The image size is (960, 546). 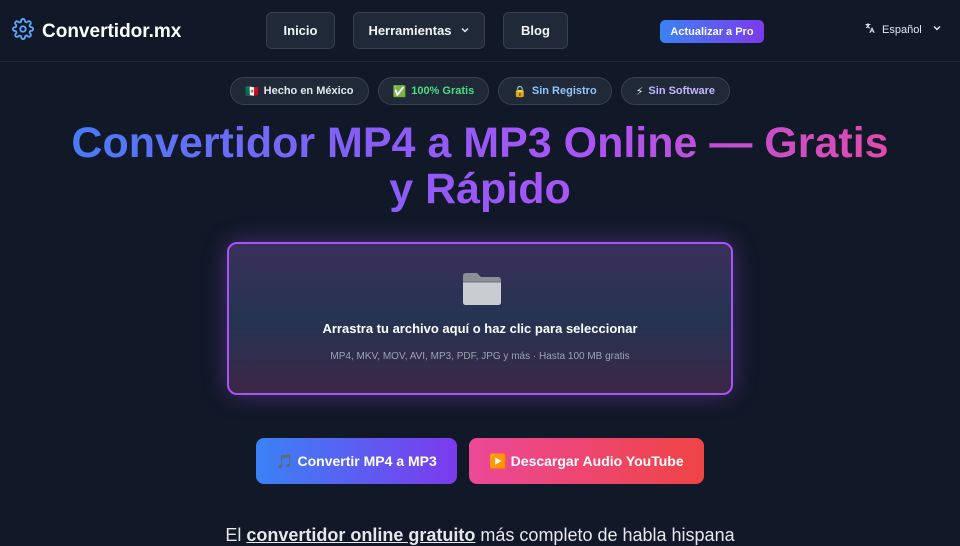 I want to click on nav-tools-dropdown: Herramientas, so click(x=419, y=30).